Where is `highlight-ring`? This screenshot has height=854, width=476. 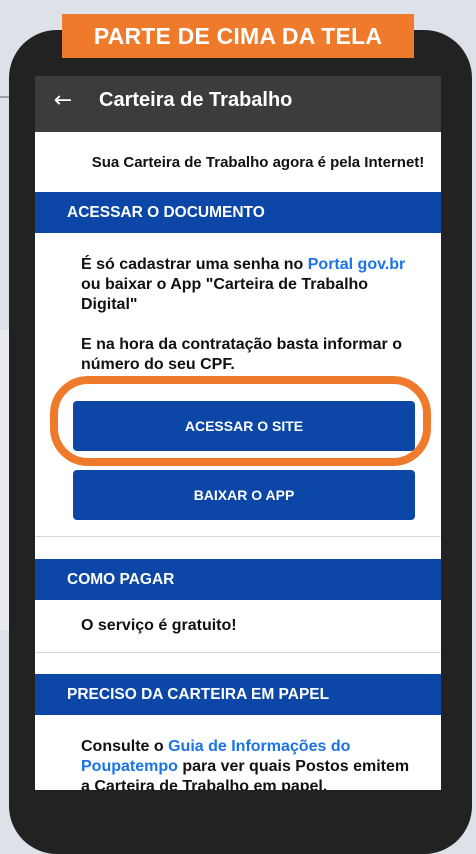 highlight-ring is located at coordinates (240, 421).